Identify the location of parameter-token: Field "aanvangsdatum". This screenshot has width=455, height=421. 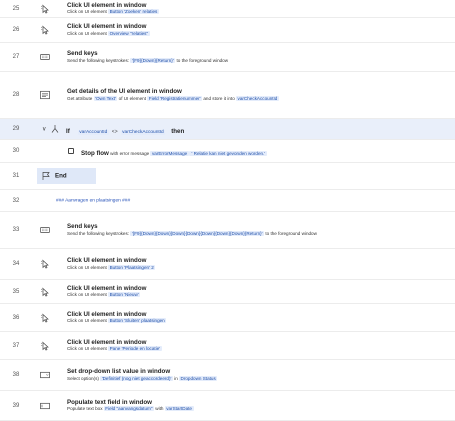
(128, 408).